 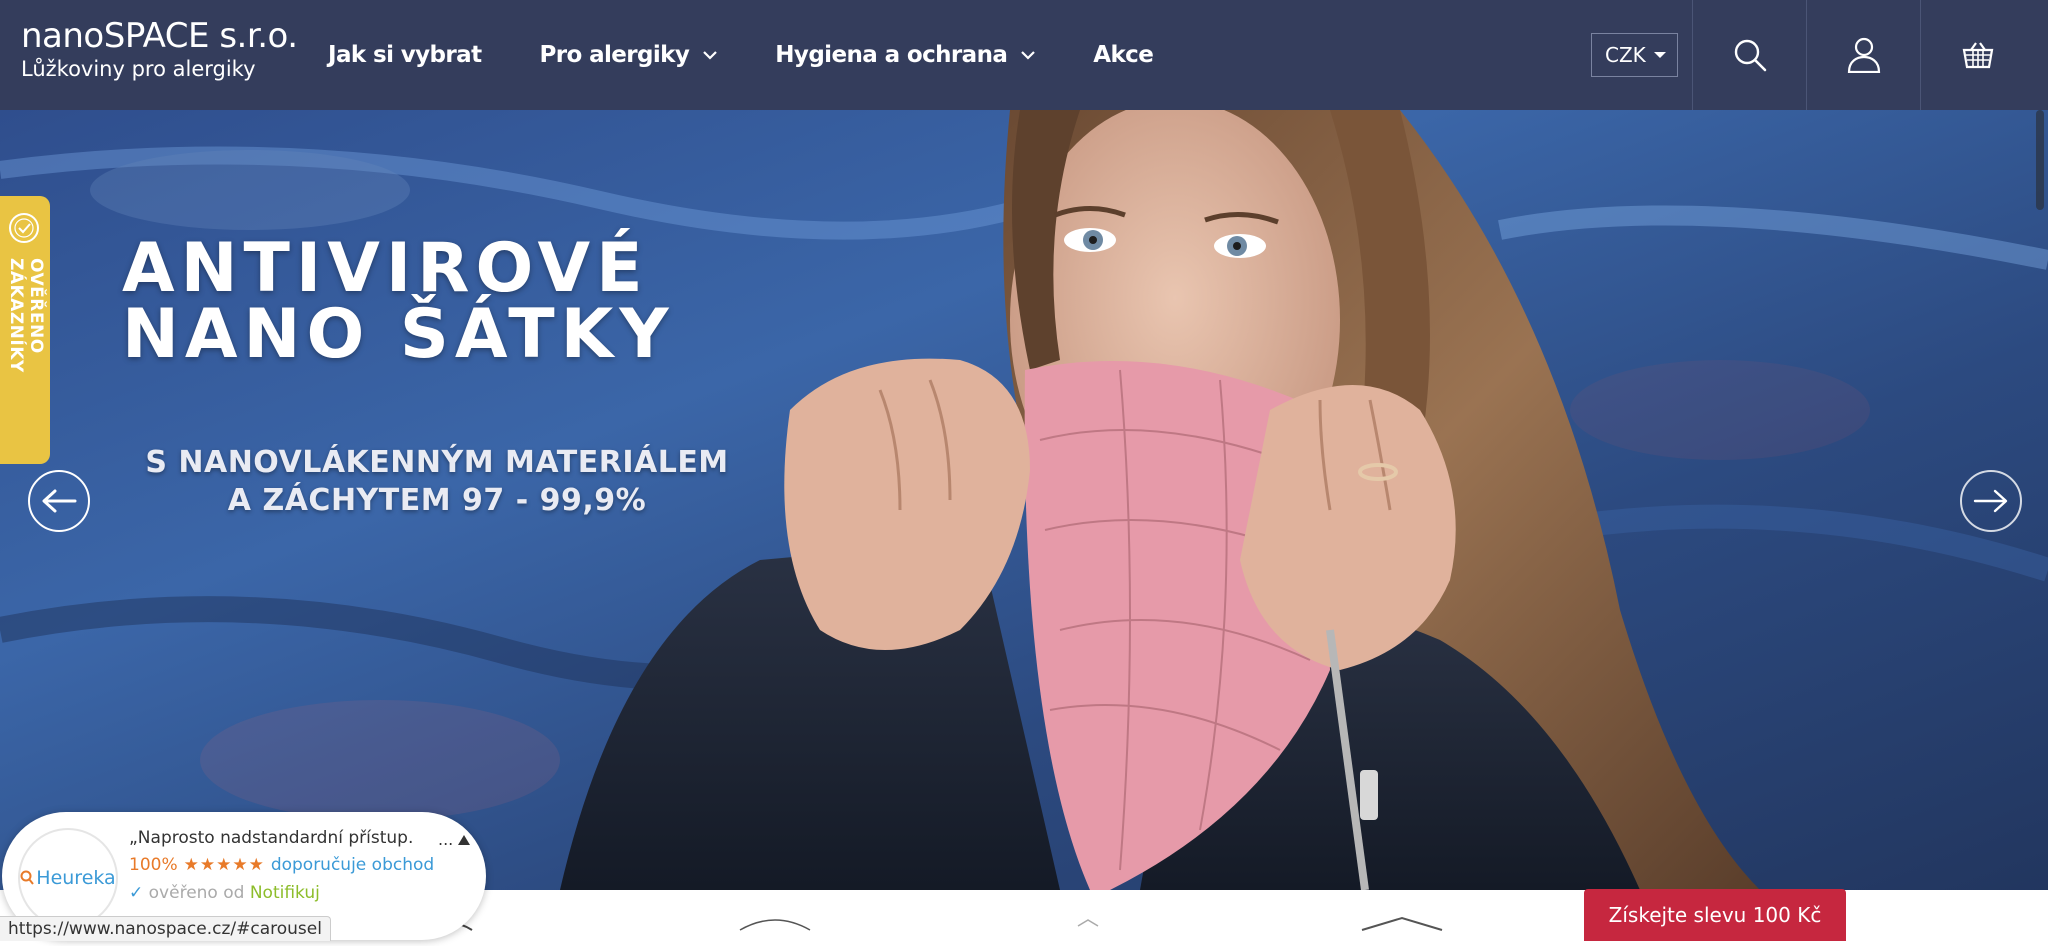 I want to click on heureka-verified-line: ✓ ověřeno od Notifikuj, so click(x=224, y=893).